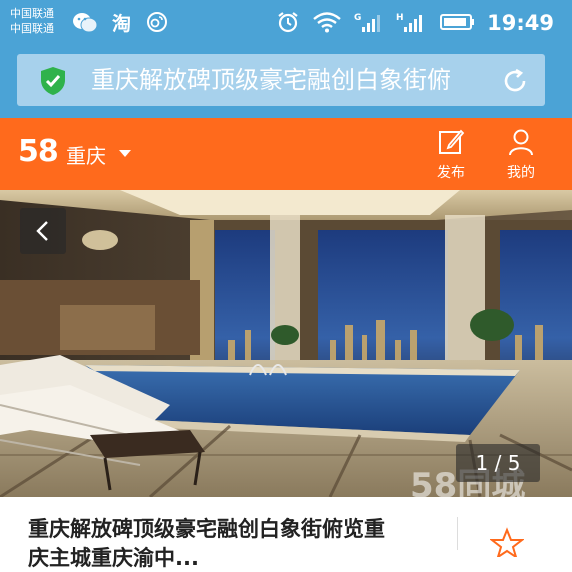 The width and height of the screenshot is (572, 572). What do you see at coordinates (206, 529) in the screenshot?
I see `listing-title: 重庆解放碑顶级豪宅融创白象街俯览重` at bounding box center [206, 529].